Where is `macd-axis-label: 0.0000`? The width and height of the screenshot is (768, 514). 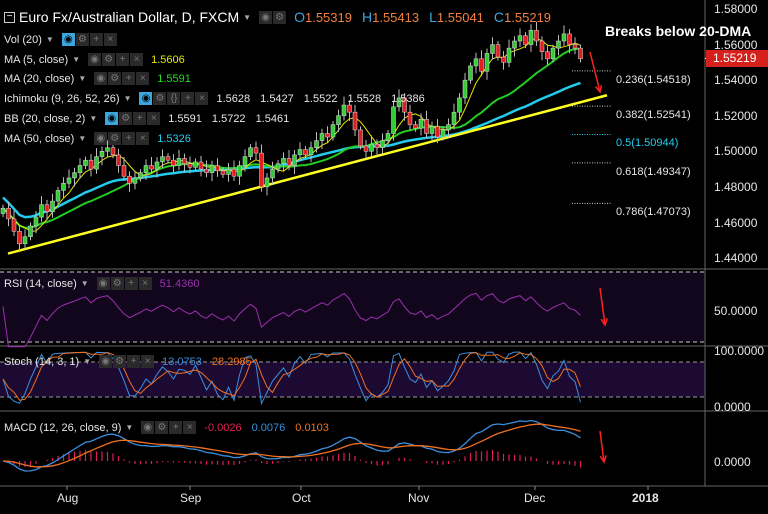 macd-axis-label: 0.0000 is located at coordinates (732, 462).